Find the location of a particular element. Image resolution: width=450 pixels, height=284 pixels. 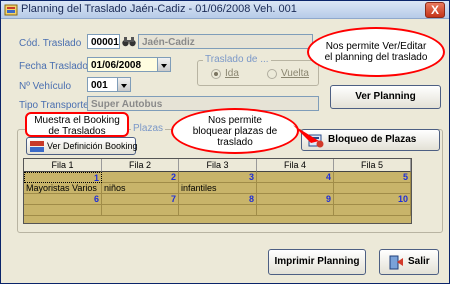

grid-cell: 7 is located at coordinates (140, 199).